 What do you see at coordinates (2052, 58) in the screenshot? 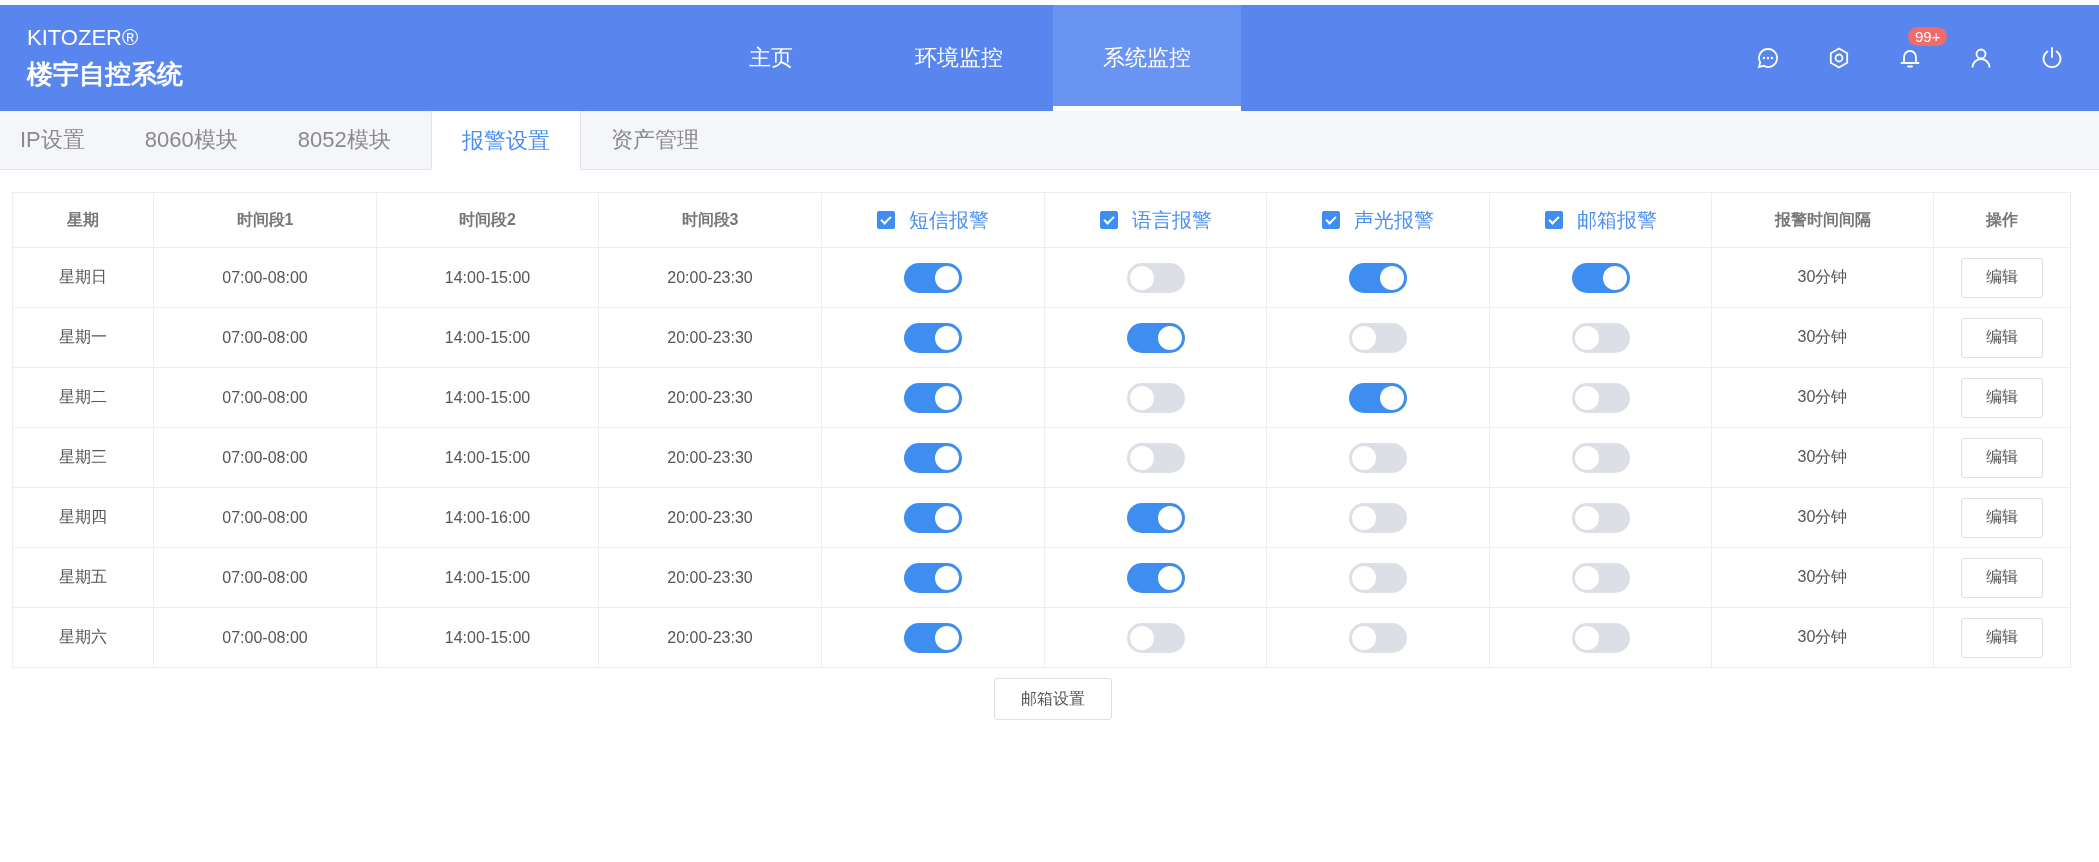
I see `power-icon` at bounding box center [2052, 58].